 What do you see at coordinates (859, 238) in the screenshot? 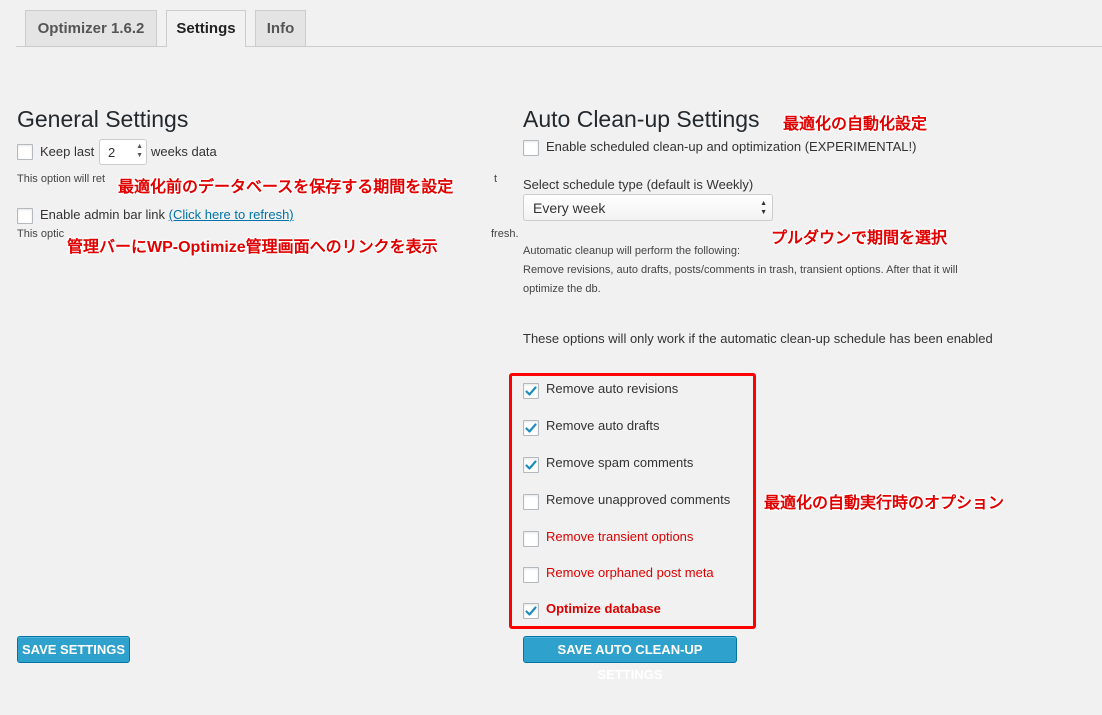
I see `annotation-dropdown: プルダウンで期間を選択` at bounding box center [859, 238].